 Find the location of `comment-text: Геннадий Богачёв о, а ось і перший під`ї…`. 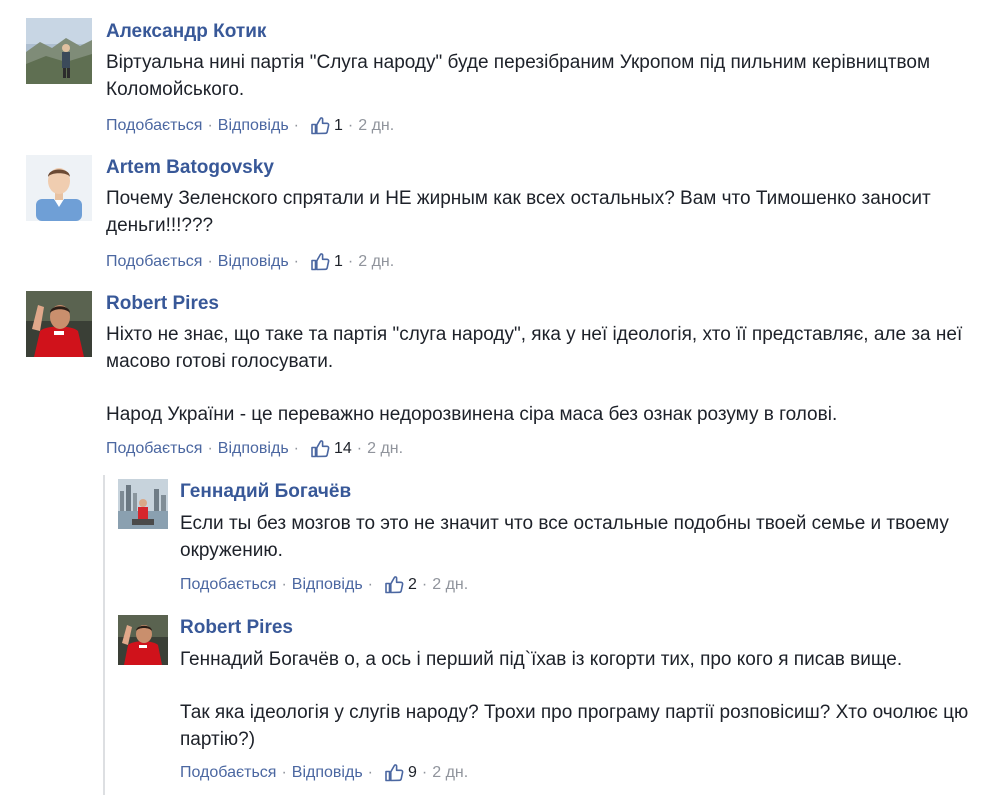

comment-text: Геннадий Богачёв о, а ось і перший під`ї… is located at coordinates (575, 699).